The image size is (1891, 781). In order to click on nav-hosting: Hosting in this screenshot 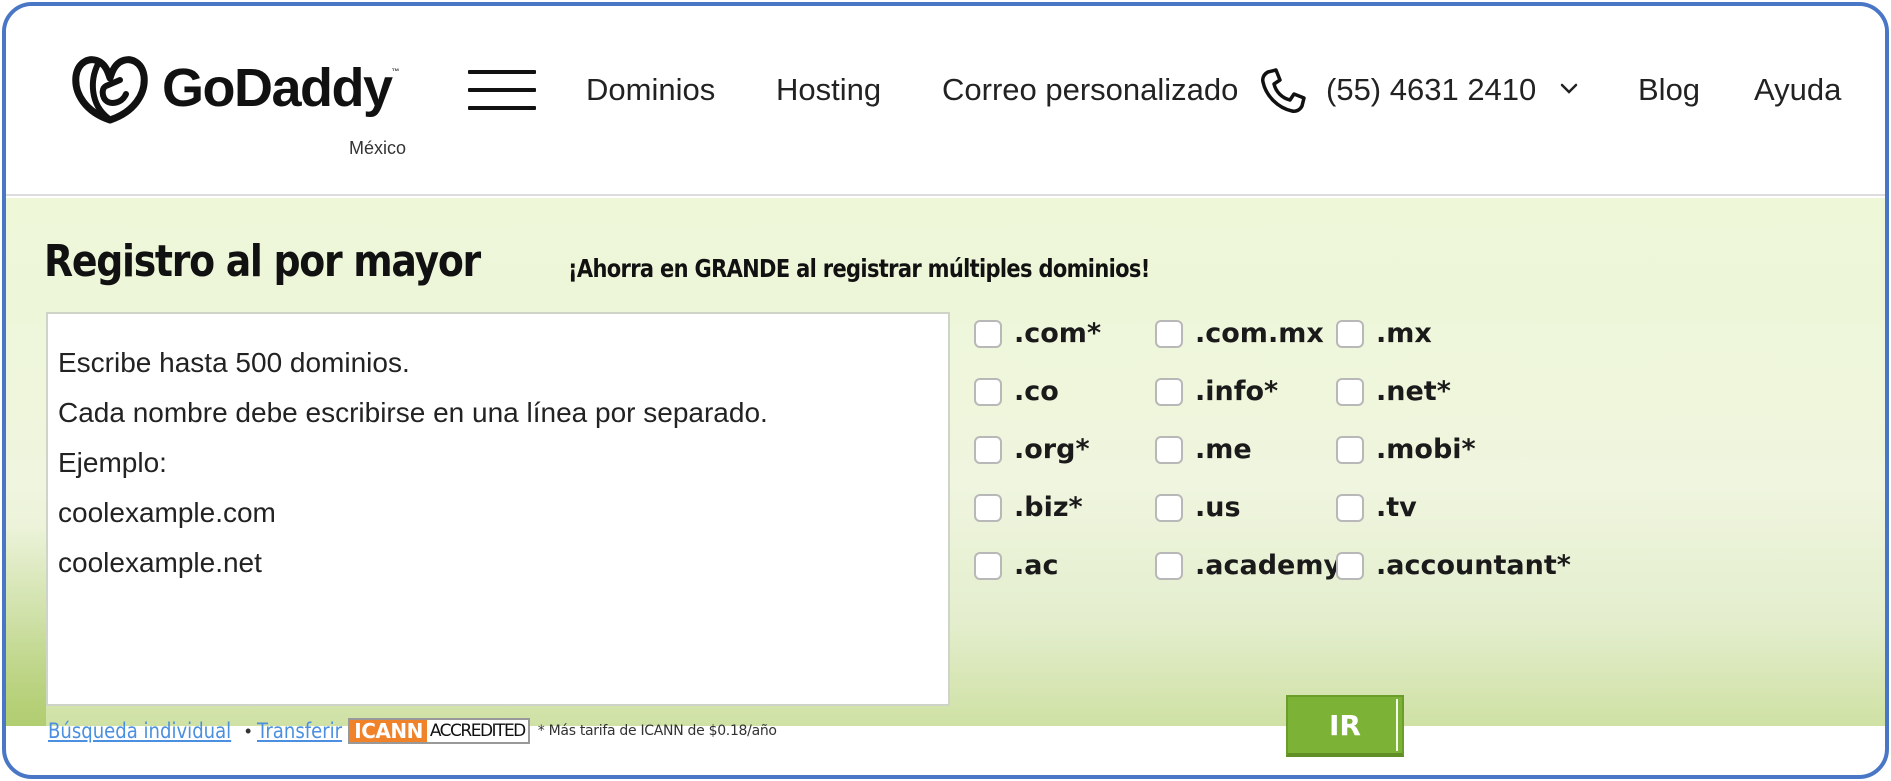, I will do `click(828, 90)`.